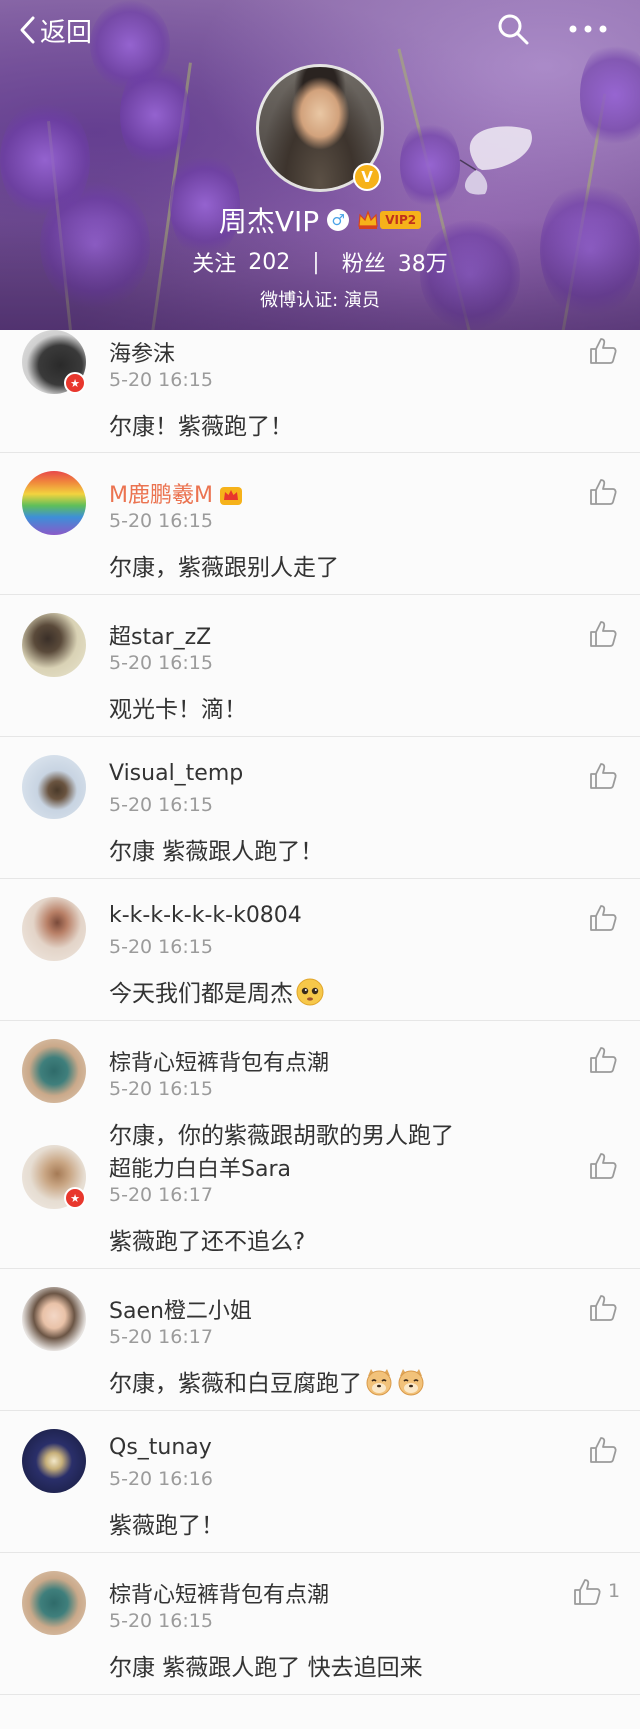 This screenshot has height=1729, width=640. I want to click on comment-item: Qs_tunay 5-20 16:16 紫薇跑了！, so click(320, 1482).